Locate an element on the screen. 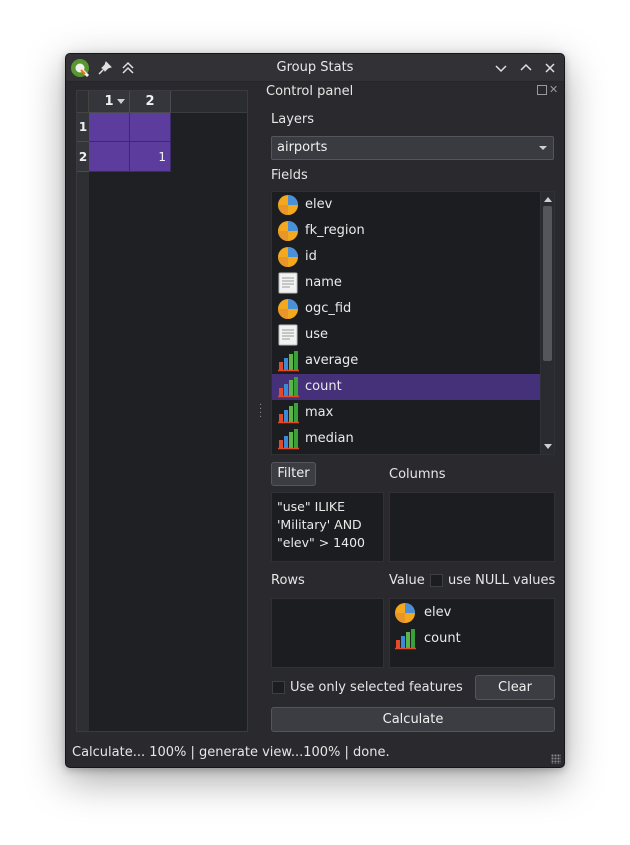 The width and height of the screenshot is (630, 845). layers-combobox: airports is located at coordinates (412, 148).